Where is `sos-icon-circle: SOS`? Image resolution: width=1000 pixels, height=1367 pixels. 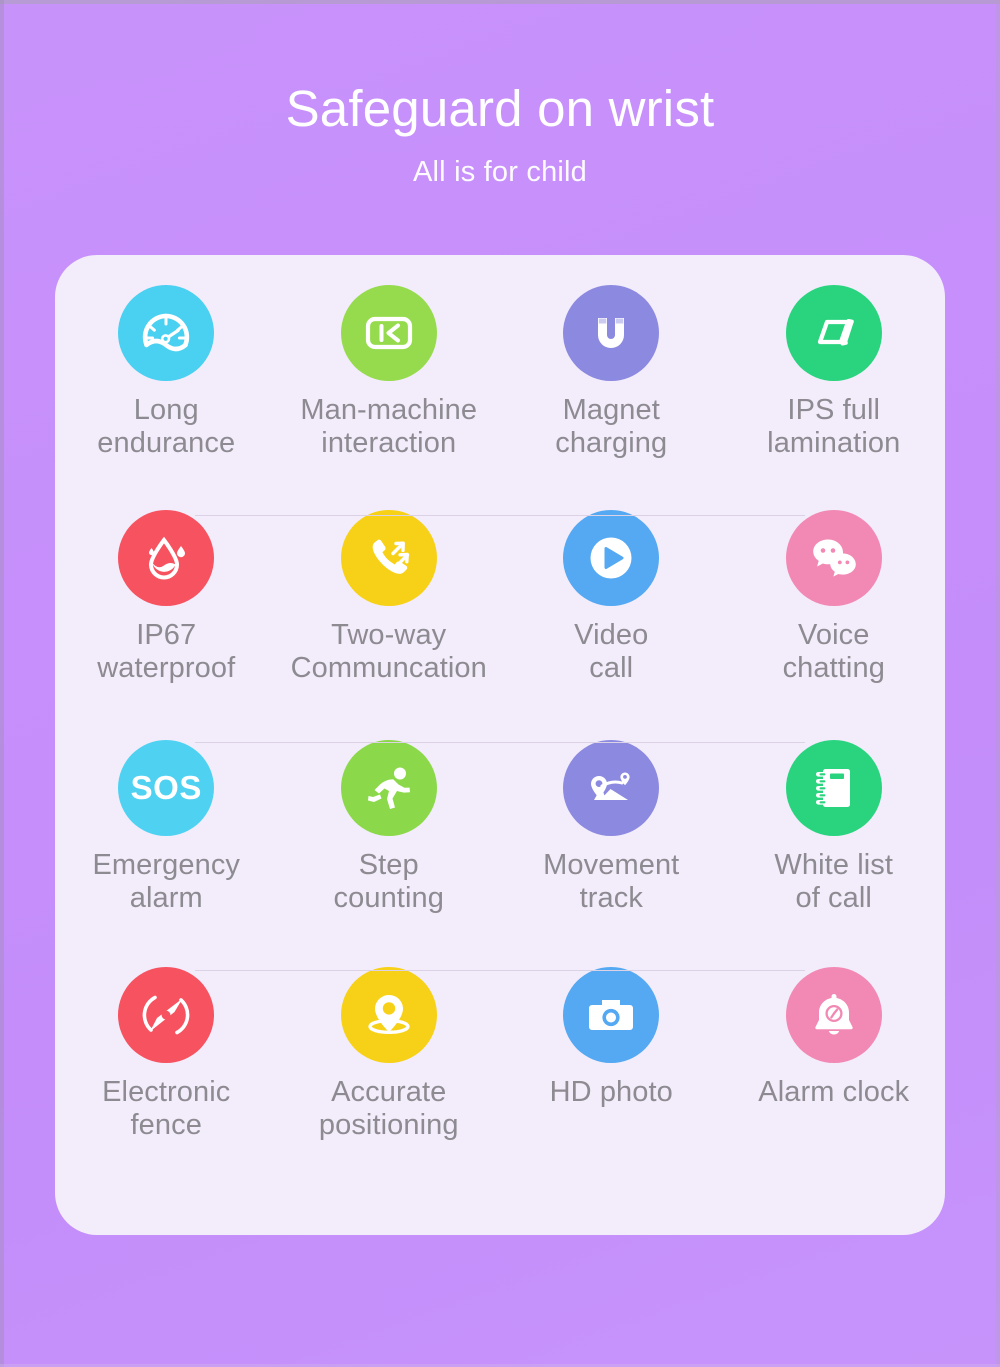 sos-icon-circle: SOS is located at coordinates (166, 788).